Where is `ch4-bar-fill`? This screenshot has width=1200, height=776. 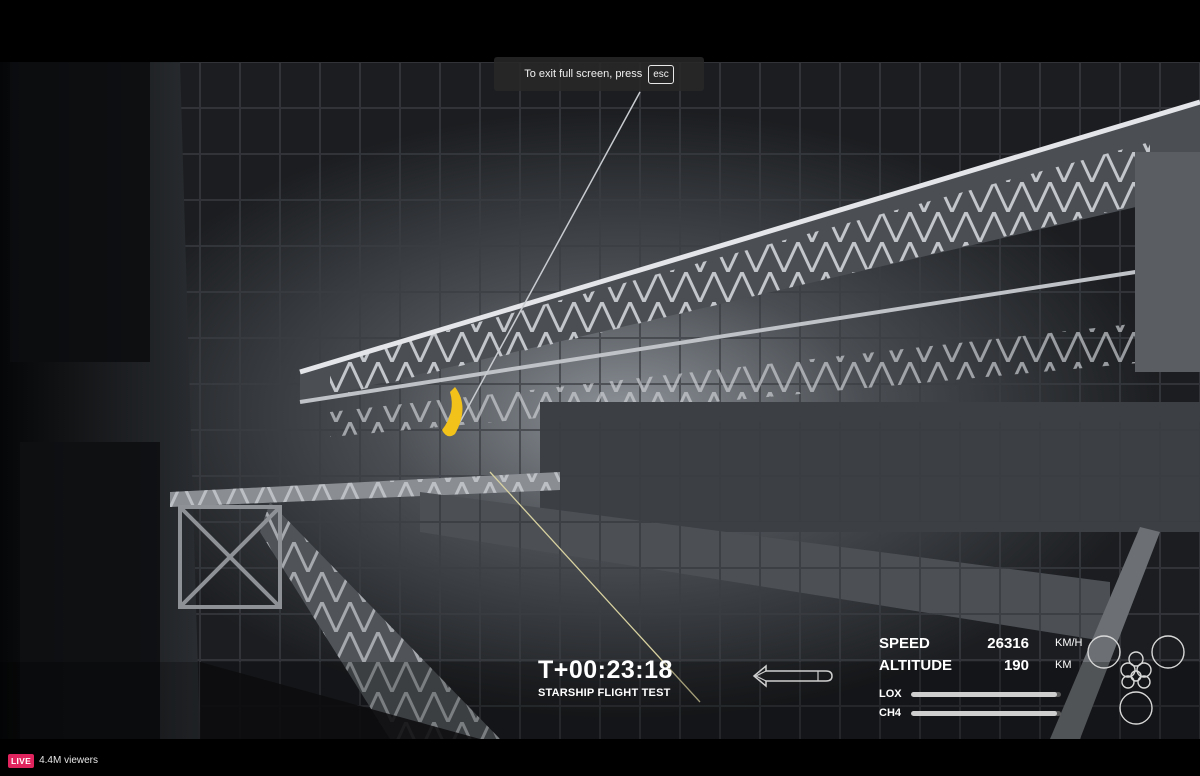 ch4-bar-fill is located at coordinates (984, 713).